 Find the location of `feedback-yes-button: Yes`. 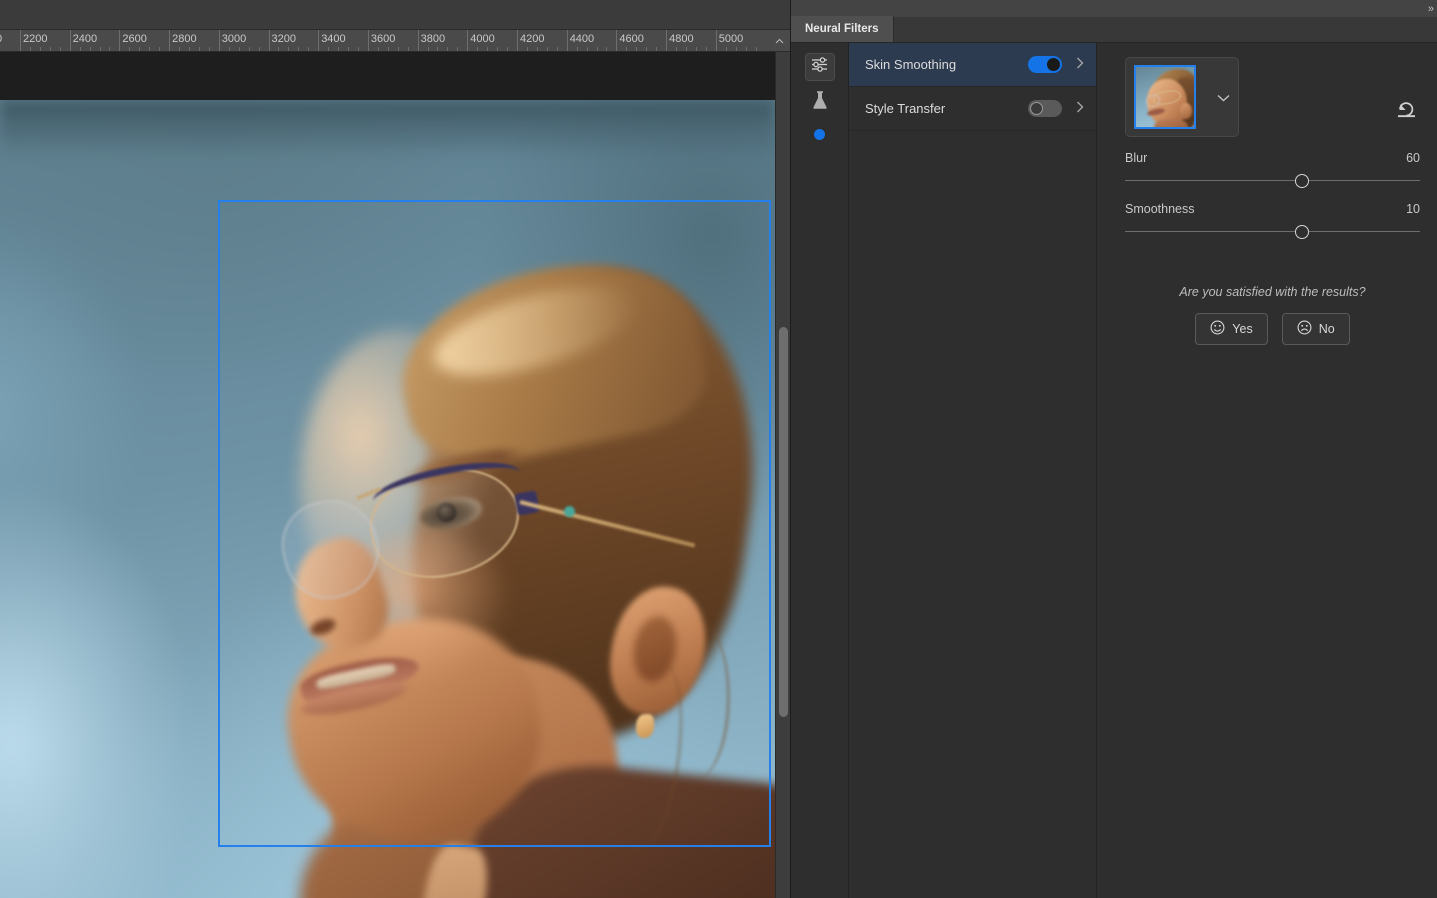

feedback-yes-button: Yes is located at coordinates (1231, 329).